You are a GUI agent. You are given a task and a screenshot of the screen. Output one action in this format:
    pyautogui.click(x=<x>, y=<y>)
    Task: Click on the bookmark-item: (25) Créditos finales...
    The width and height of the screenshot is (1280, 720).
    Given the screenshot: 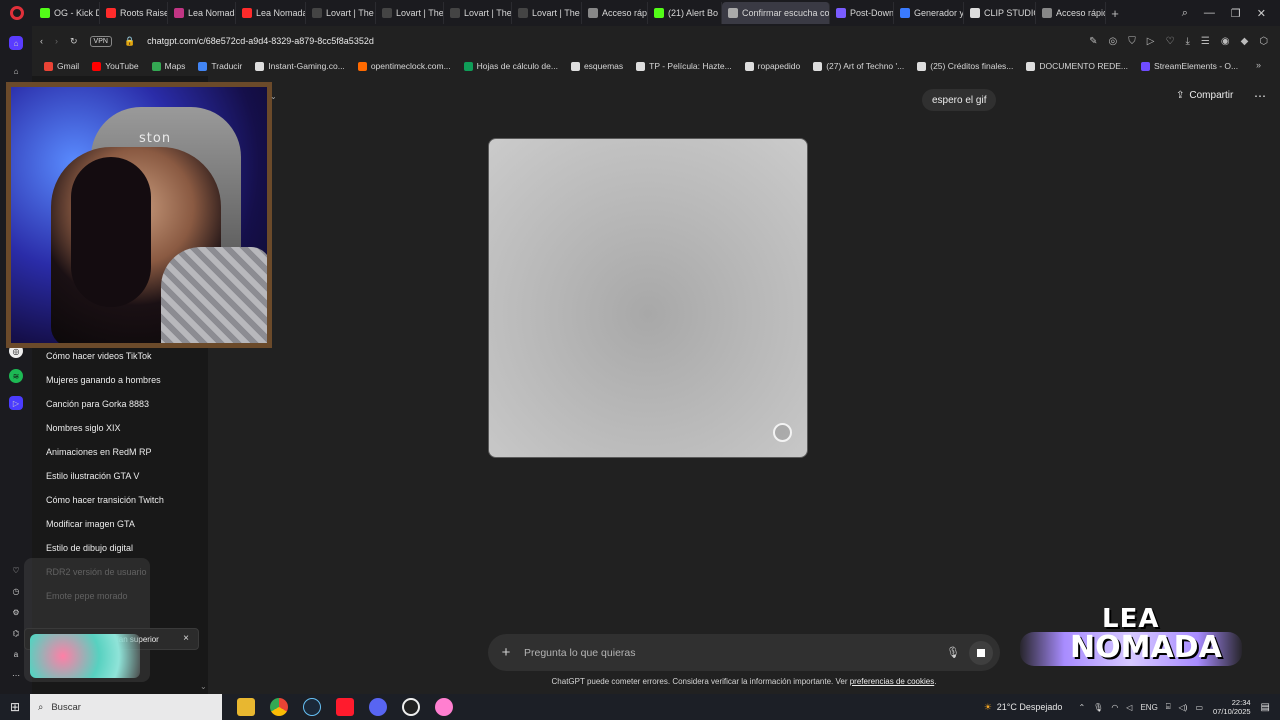 What is the action you would take?
    pyautogui.click(x=965, y=66)
    